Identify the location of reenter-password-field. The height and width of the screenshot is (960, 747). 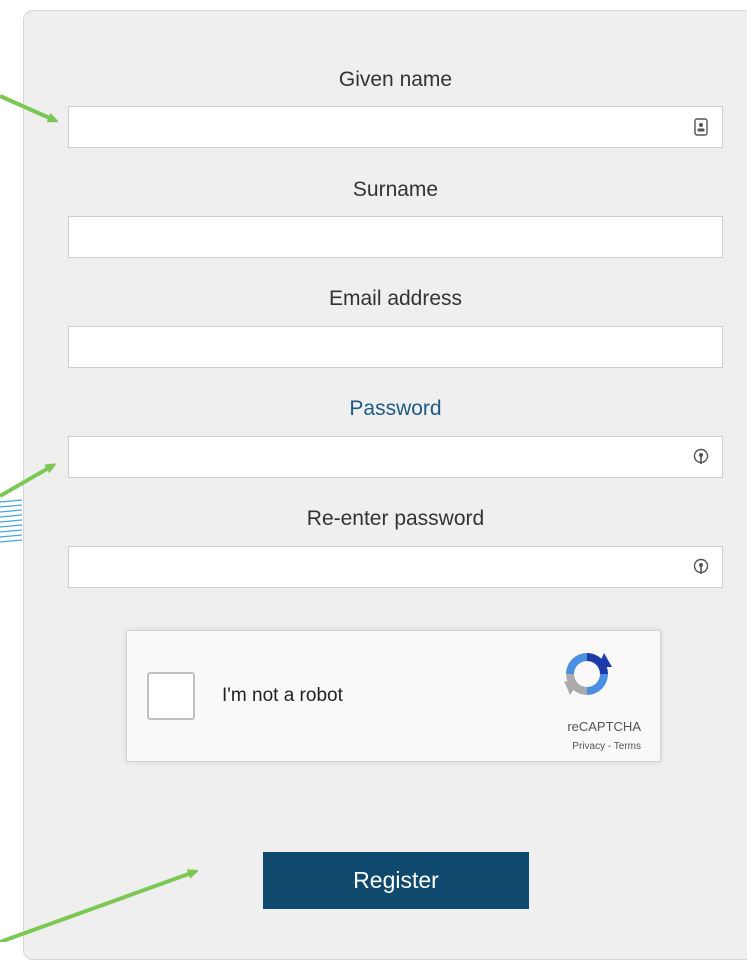
(395, 567).